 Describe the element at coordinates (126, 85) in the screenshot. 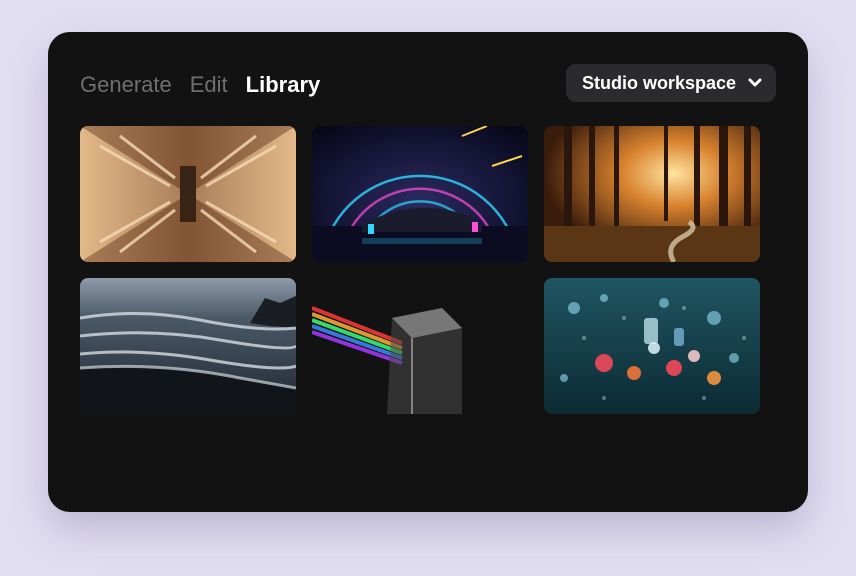

I see `tab-generate: Generate` at that location.